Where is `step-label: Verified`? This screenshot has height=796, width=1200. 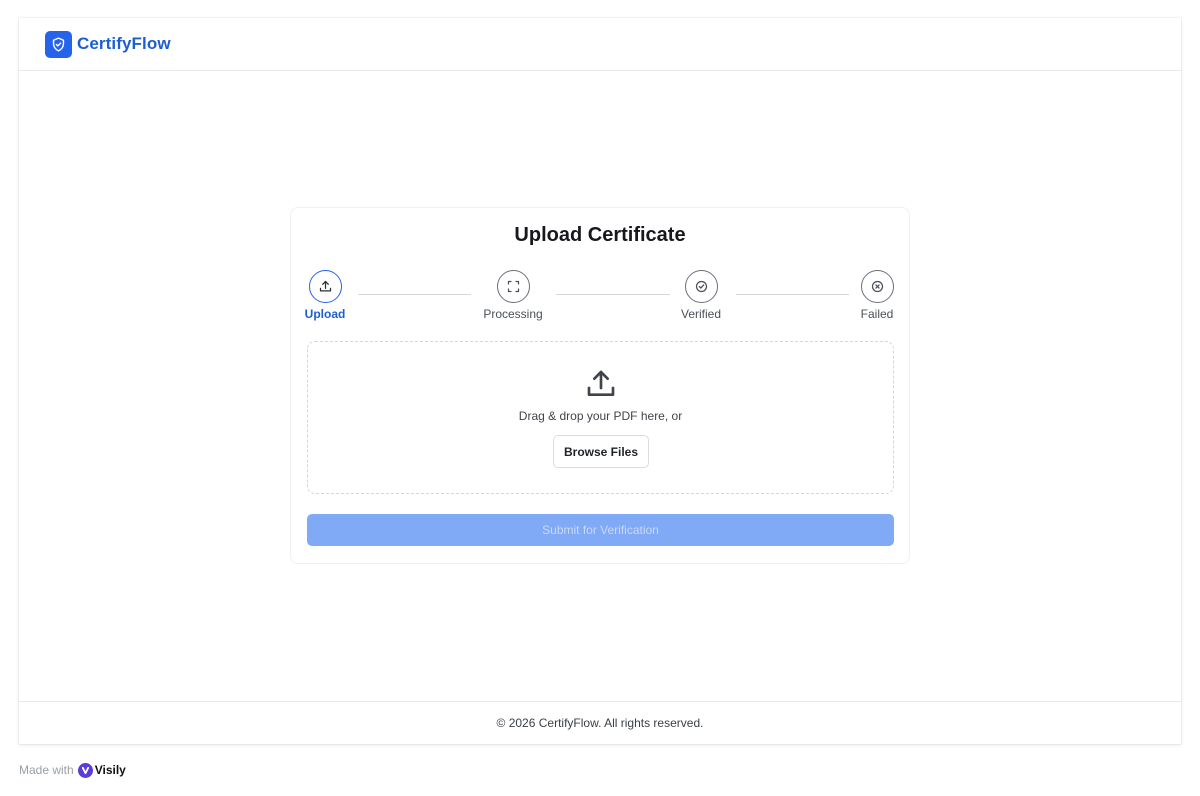 step-label: Verified is located at coordinates (701, 314).